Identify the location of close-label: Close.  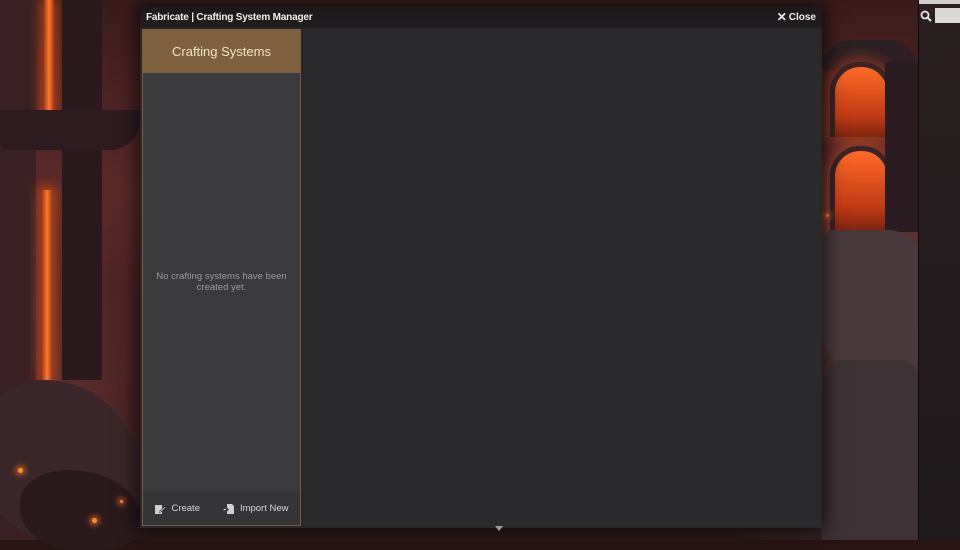
(802, 17).